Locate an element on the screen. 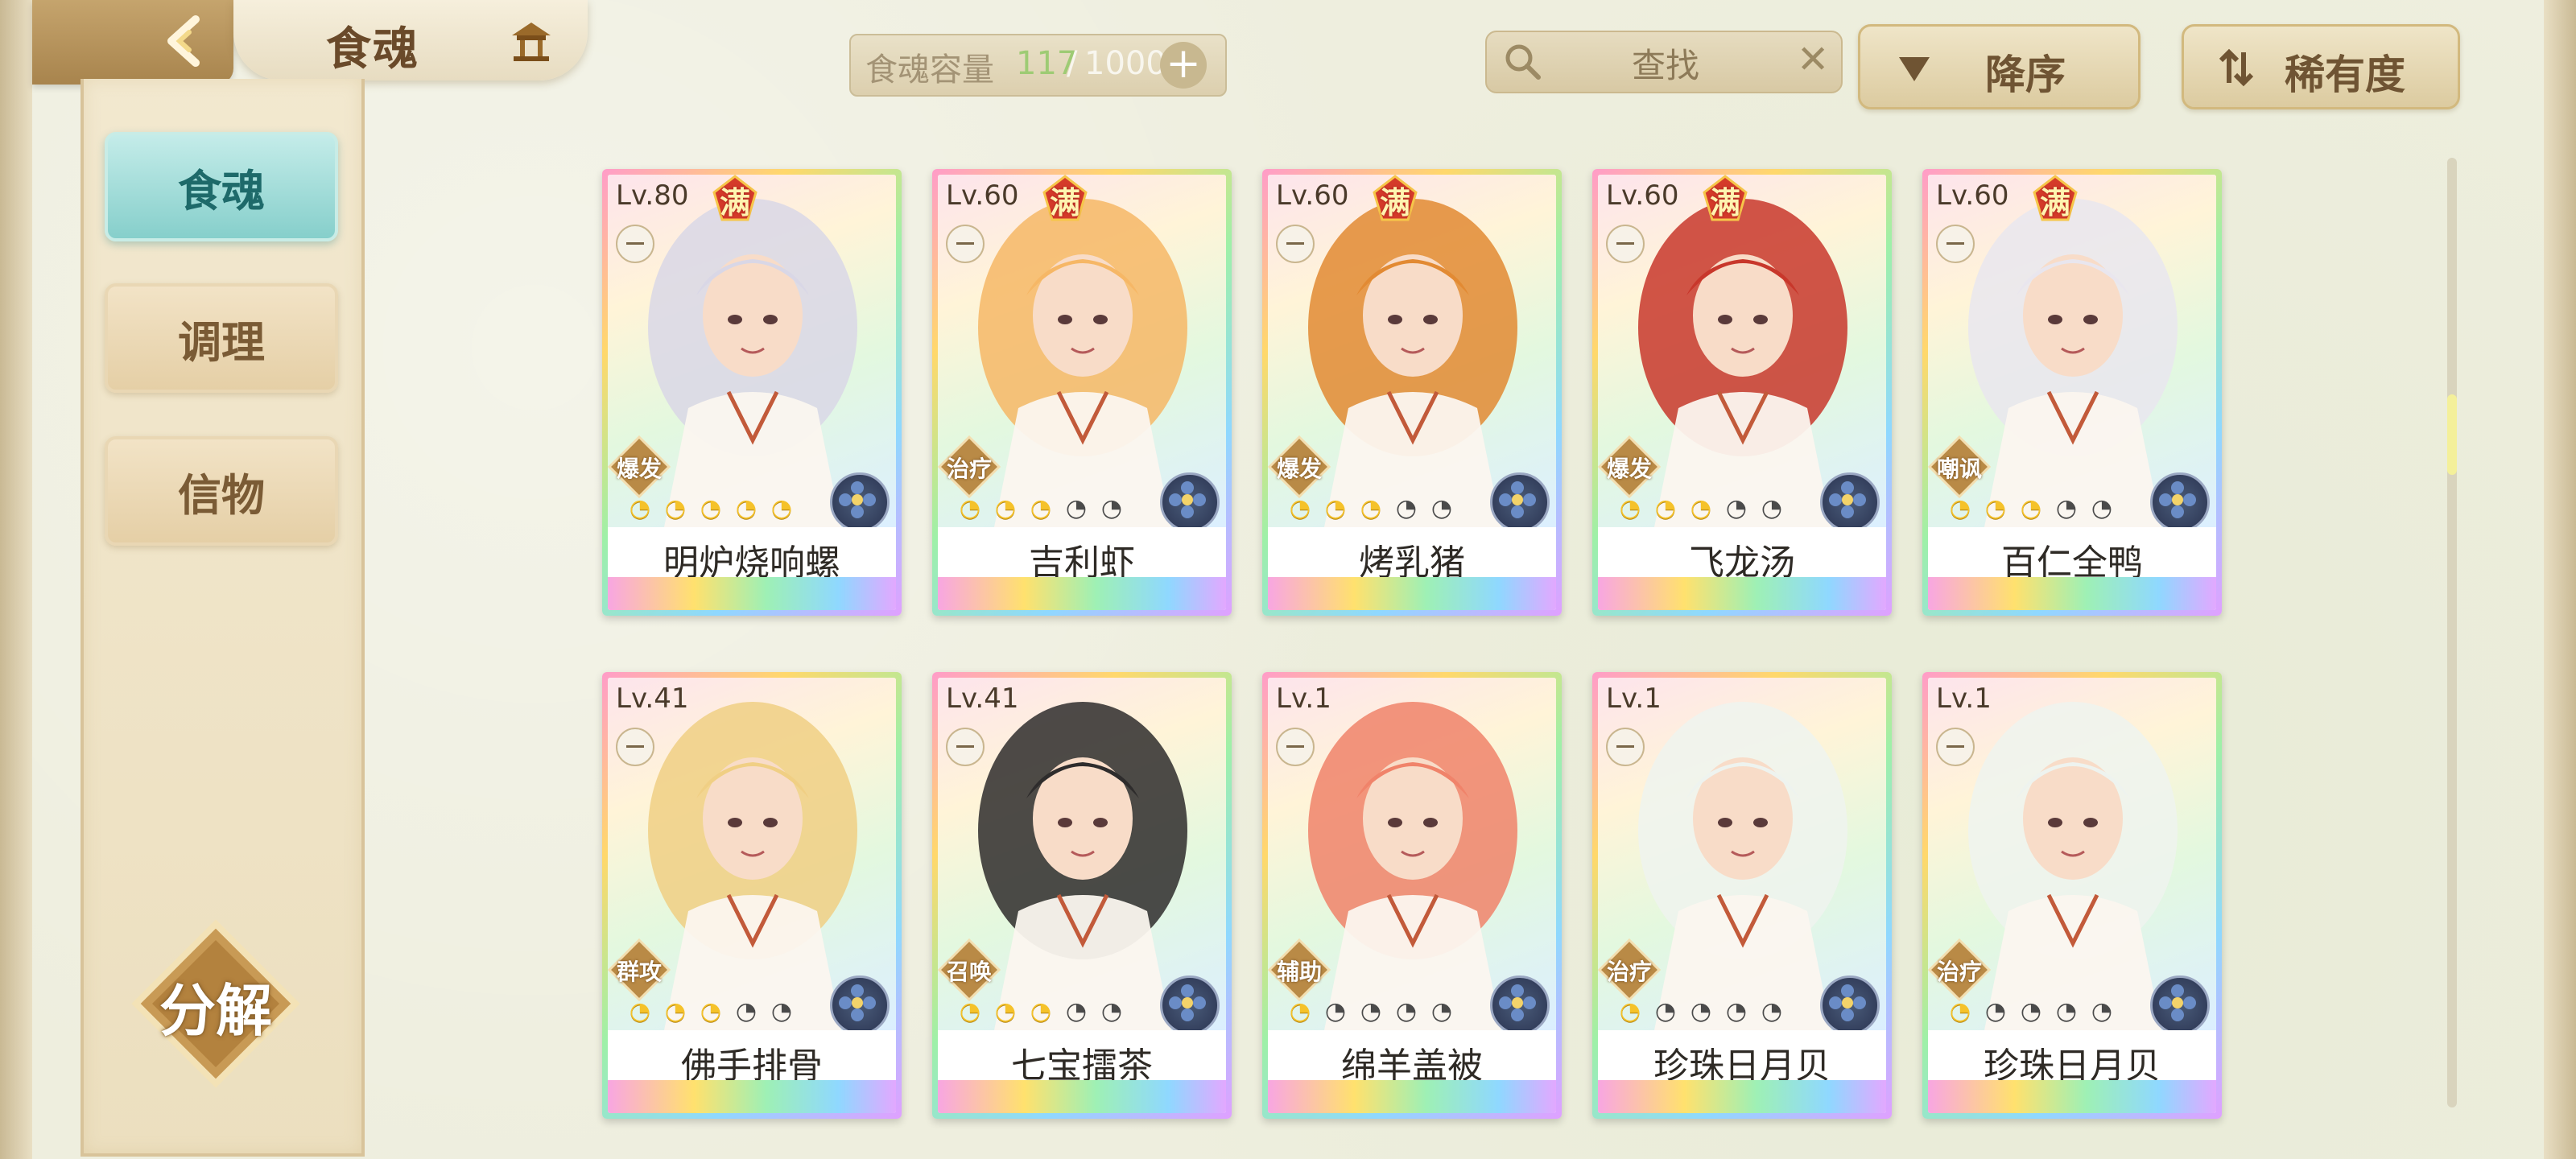 The image size is (2576, 1159). role-badge: 辅助 is located at coordinates (1300, 970).